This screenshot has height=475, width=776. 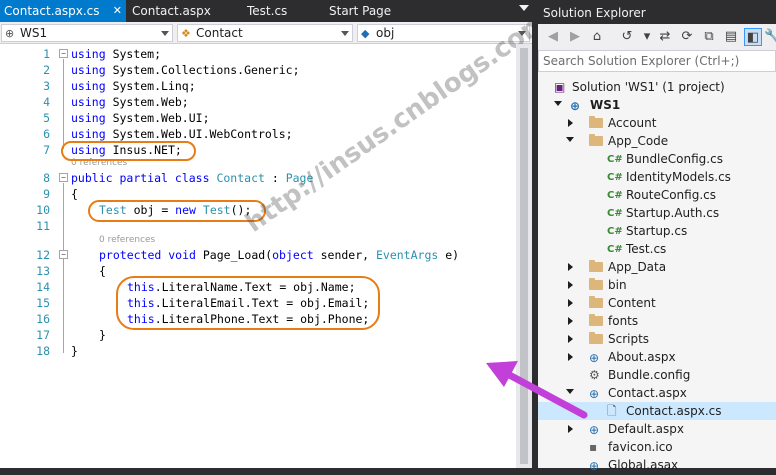 What do you see at coordinates (657, 123) in the screenshot?
I see `tree-item: Account` at bounding box center [657, 123].